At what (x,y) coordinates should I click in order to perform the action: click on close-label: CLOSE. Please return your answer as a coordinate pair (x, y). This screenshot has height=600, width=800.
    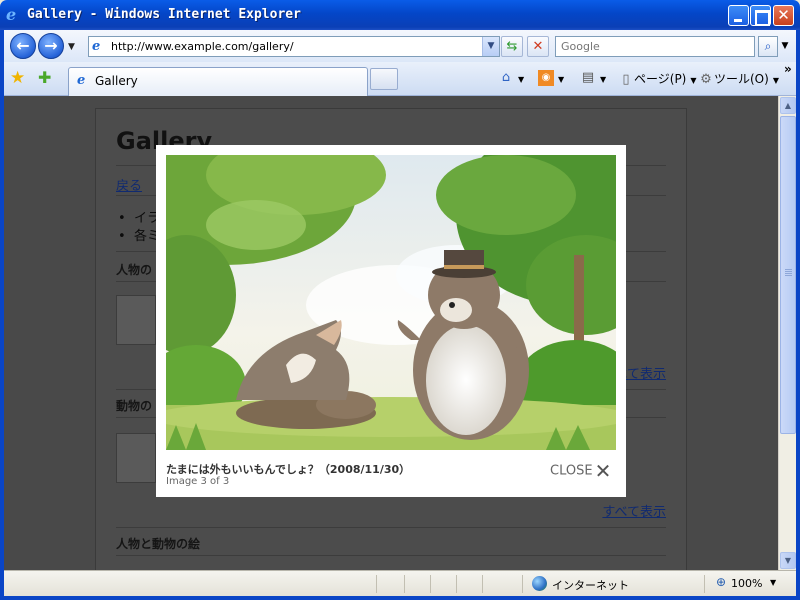
    Looking at the image, I should click on (571, 471).